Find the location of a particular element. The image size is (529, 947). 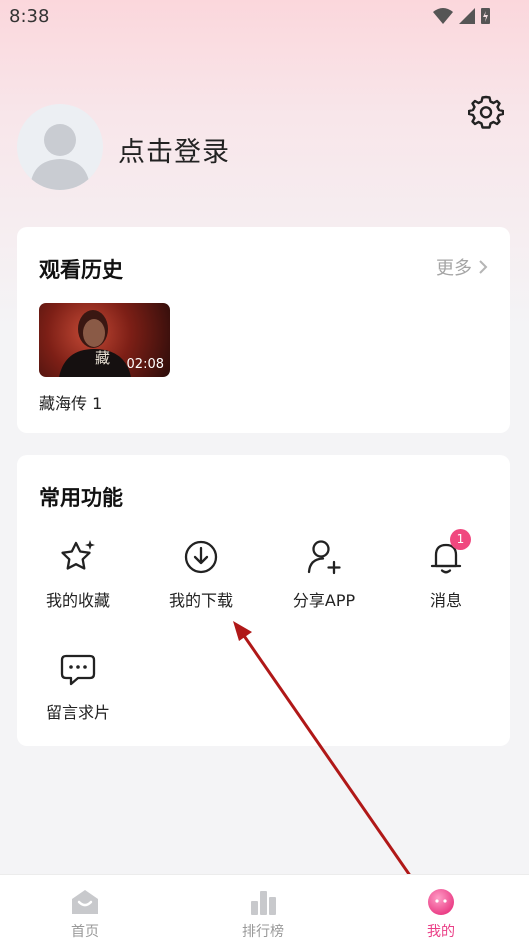

bottom-tab-bar: 首页 排行榜 我的 is located at coordinates (264, 910).